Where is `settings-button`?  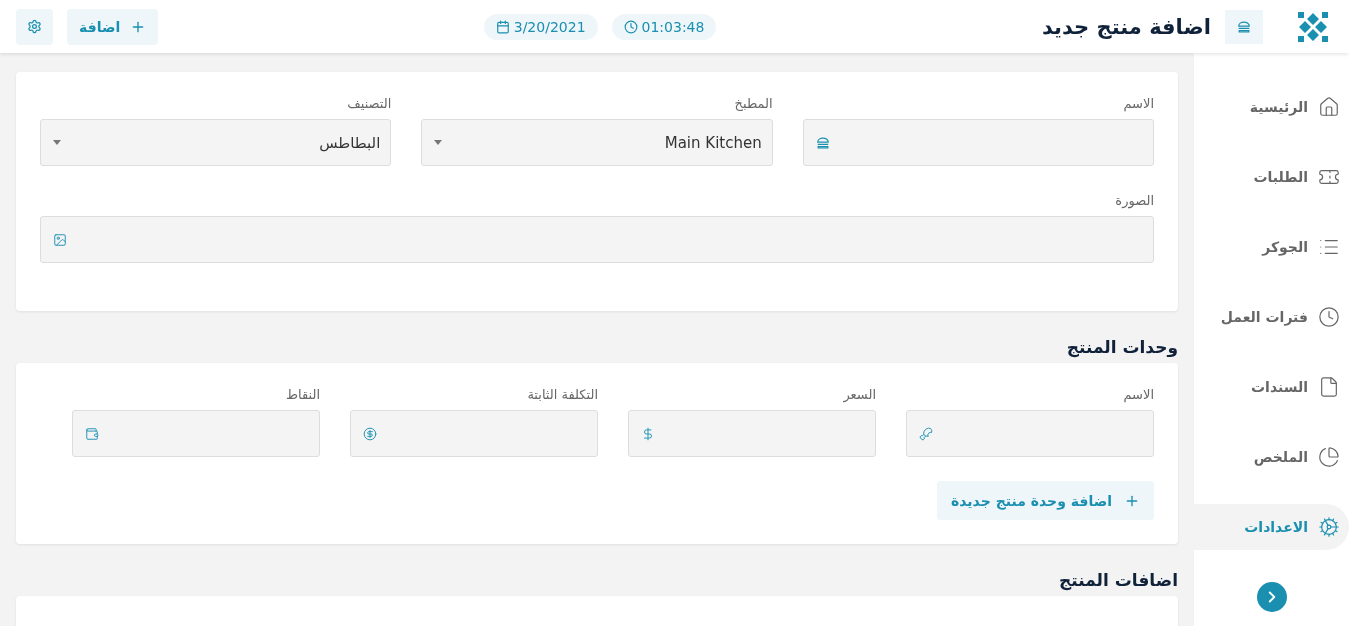
settings-button is located at coordinates (34, 26).